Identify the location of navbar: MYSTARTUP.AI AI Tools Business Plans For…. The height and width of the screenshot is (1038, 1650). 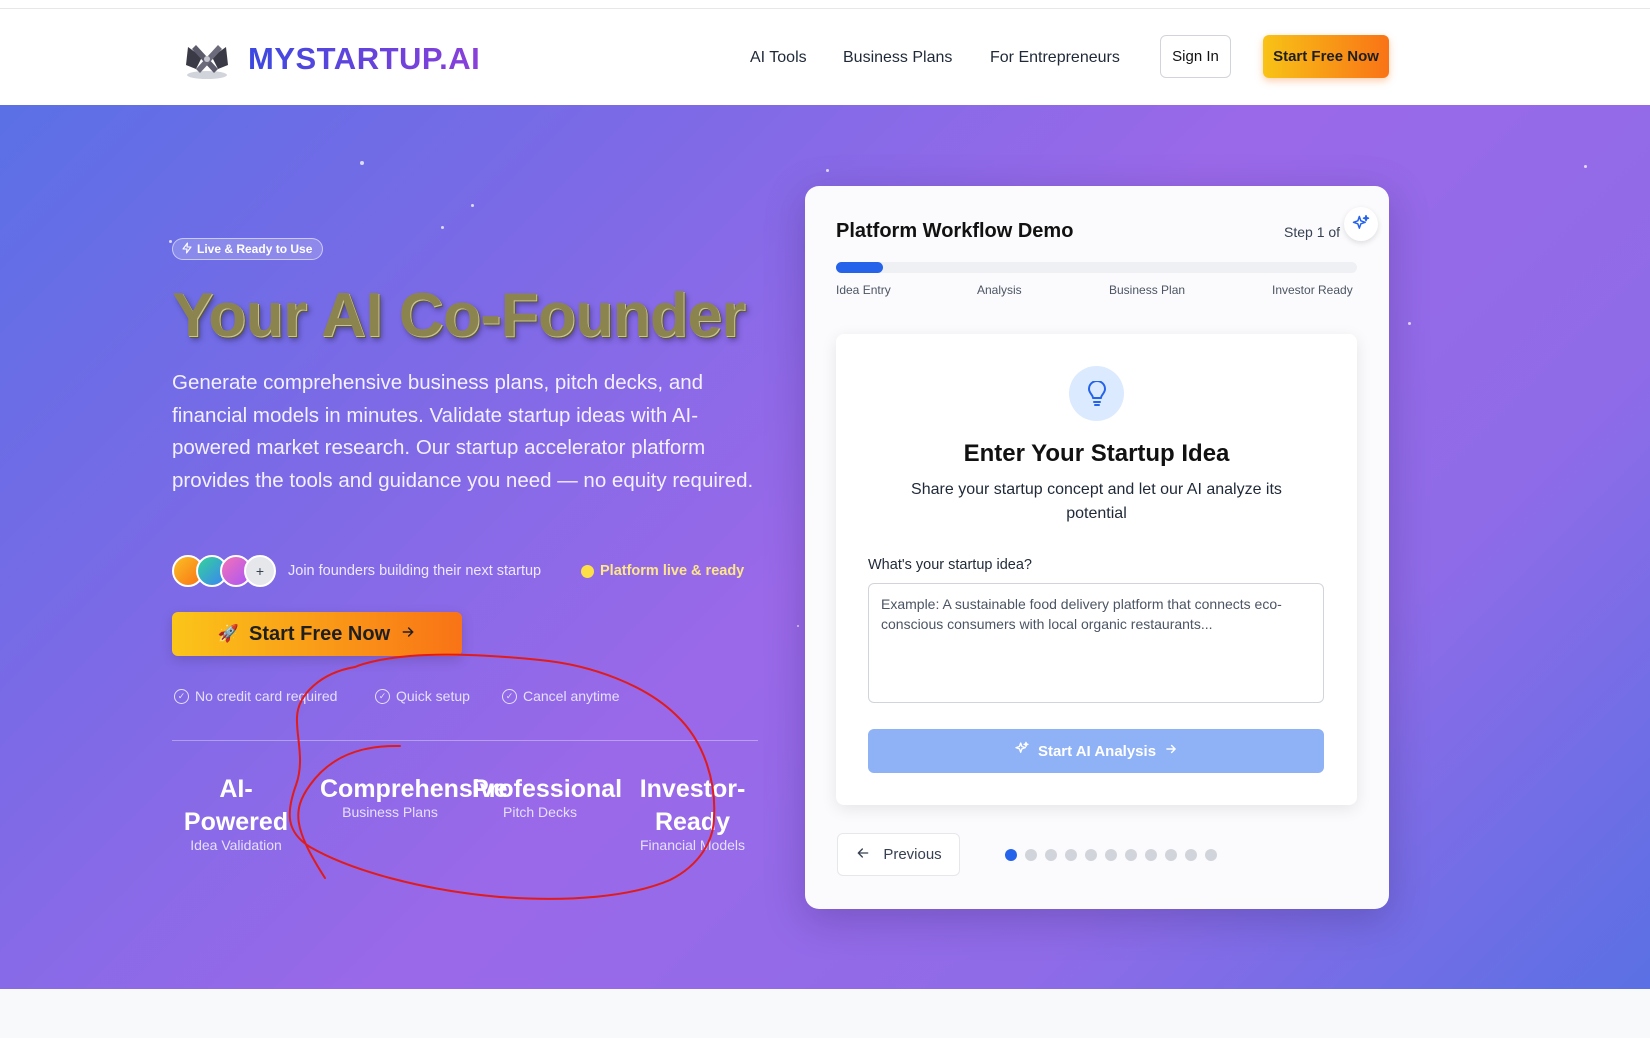
(825, 57).